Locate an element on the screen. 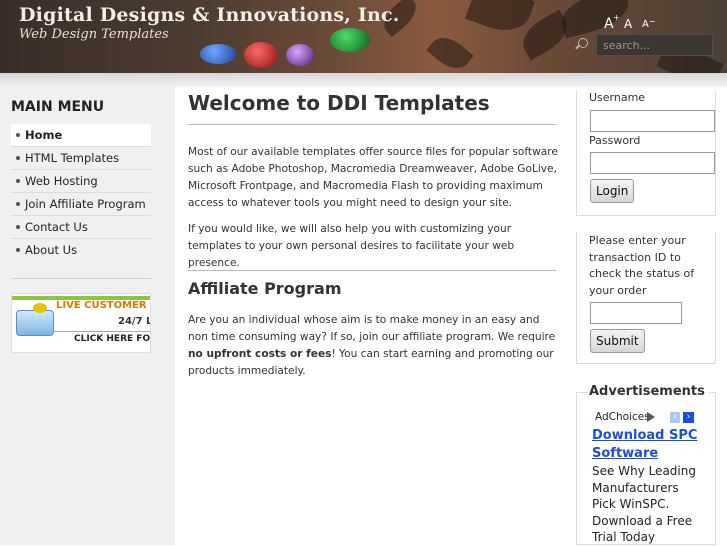  red-disc-decoration is located at coordinates (261, 55).